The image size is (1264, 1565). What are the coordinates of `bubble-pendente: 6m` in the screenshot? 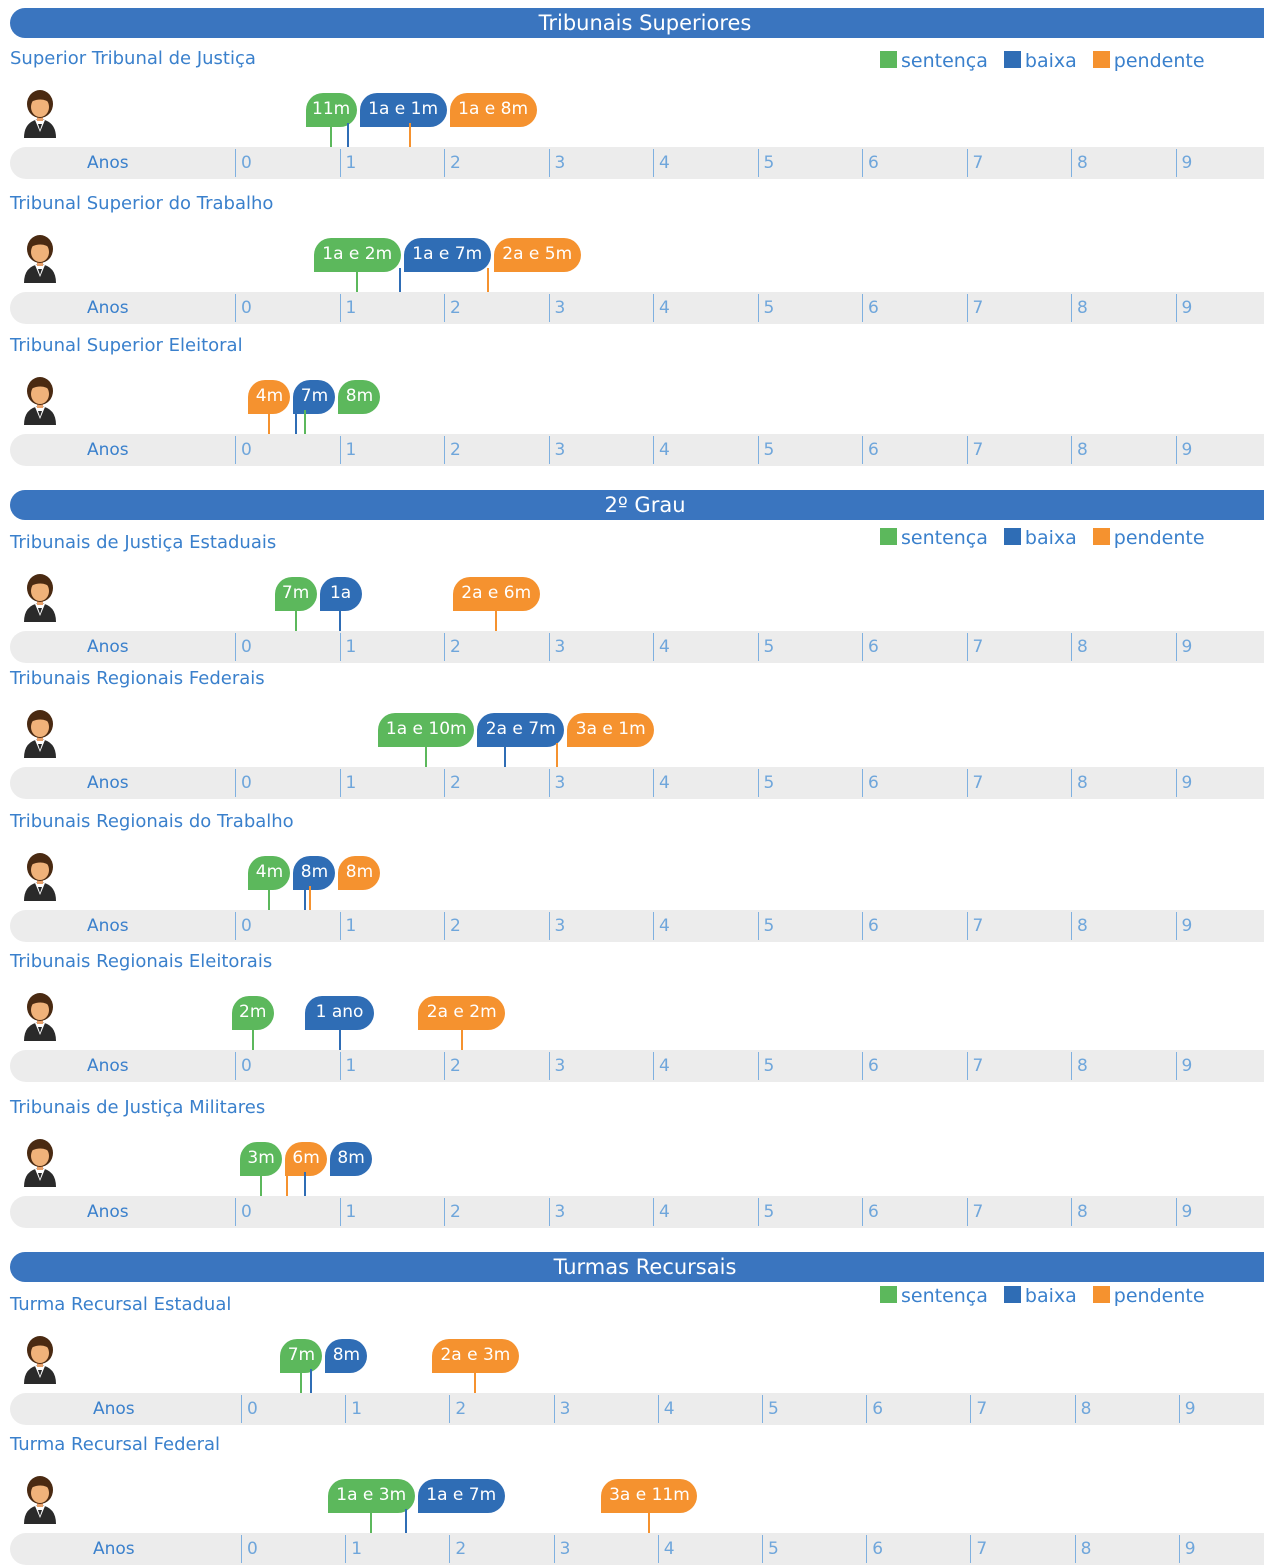 It's located at (306, 1159).